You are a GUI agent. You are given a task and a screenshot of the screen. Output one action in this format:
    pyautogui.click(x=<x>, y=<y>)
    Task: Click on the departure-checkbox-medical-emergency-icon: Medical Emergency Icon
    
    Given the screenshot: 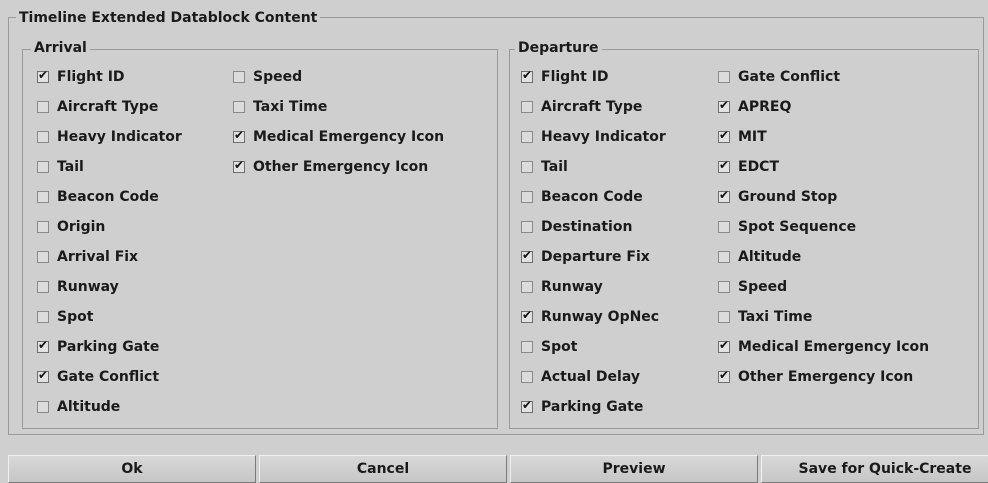 What is the action you would take?
    pyautogui.click(x=823, y=347)
    